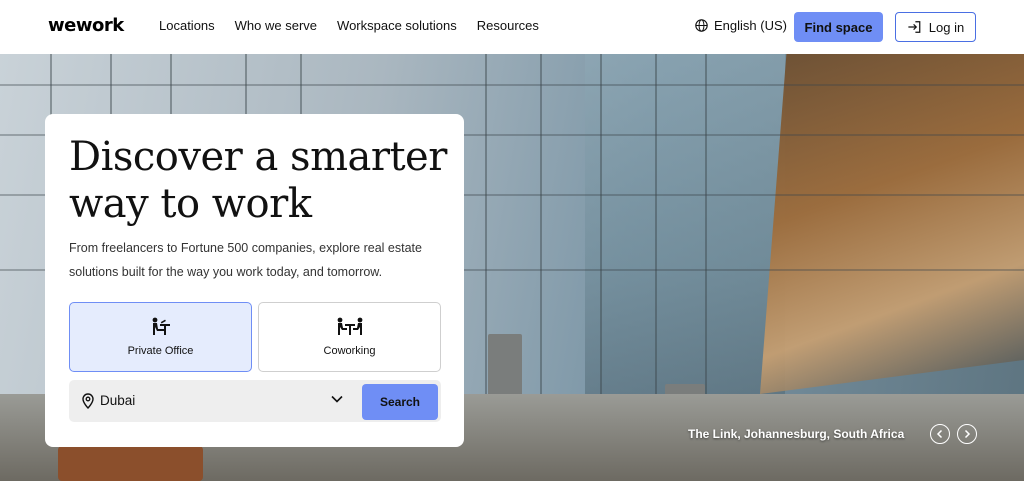 This screenshot has height=481, width=1024. Describe the element at coordinates (349, 326) in the screenshot. I see `coworking-icon` at that location.